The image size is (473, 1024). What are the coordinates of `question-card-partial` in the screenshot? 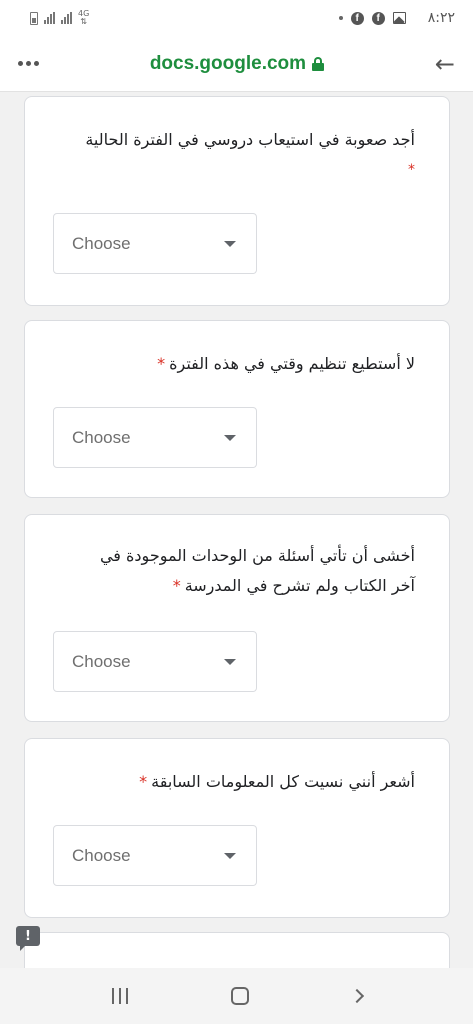 It's located at (237, 950).